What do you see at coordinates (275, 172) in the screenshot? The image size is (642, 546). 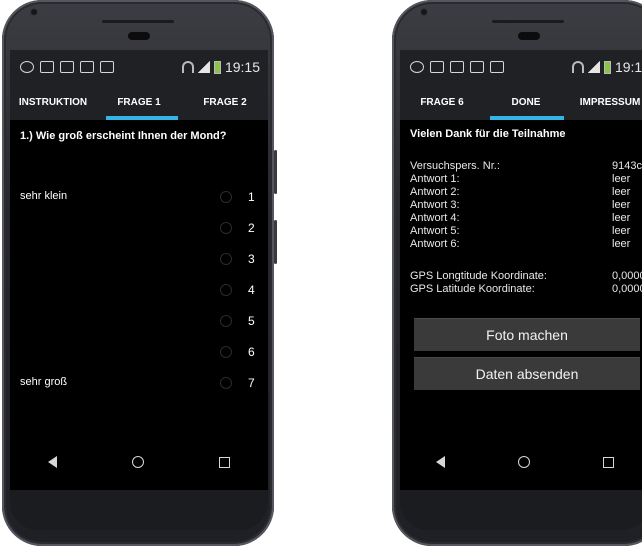 I see `volume-button` at bounding box center [275, 172].